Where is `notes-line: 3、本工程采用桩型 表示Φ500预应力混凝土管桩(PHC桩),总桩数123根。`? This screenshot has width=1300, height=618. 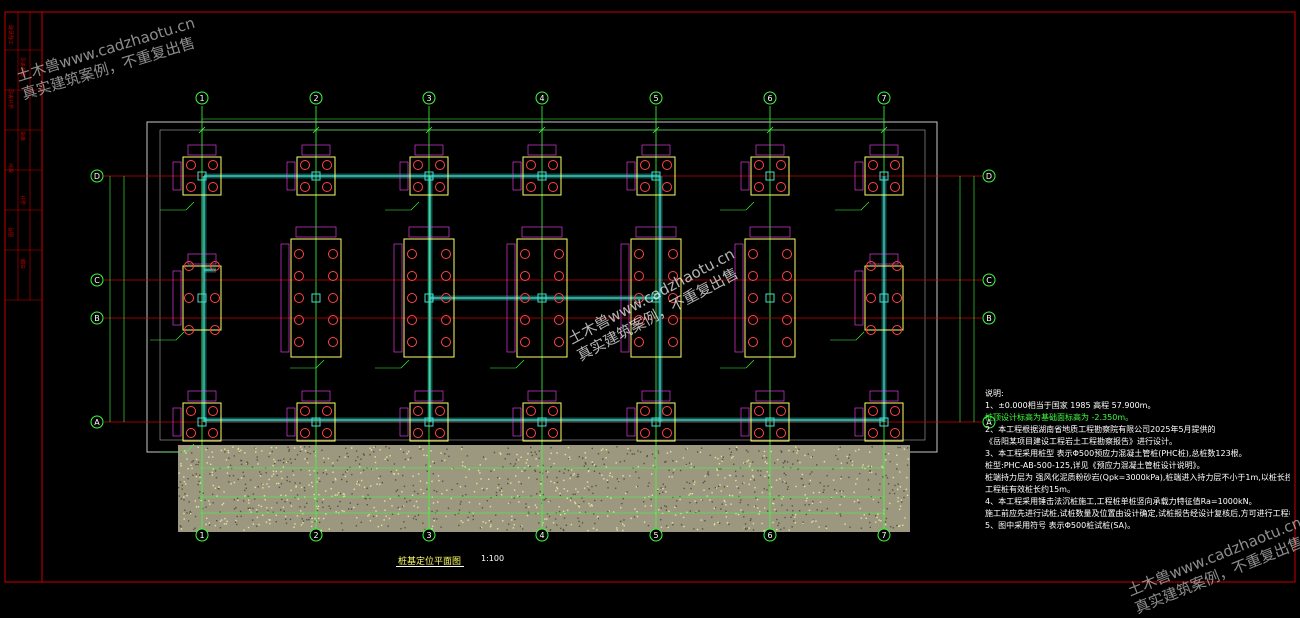
notes-line: 3、本工程采用桩型 表示Φ500预应力混凝土管桩(PHC桩),总桩数123根。 is located at coordinates (1116, 453).